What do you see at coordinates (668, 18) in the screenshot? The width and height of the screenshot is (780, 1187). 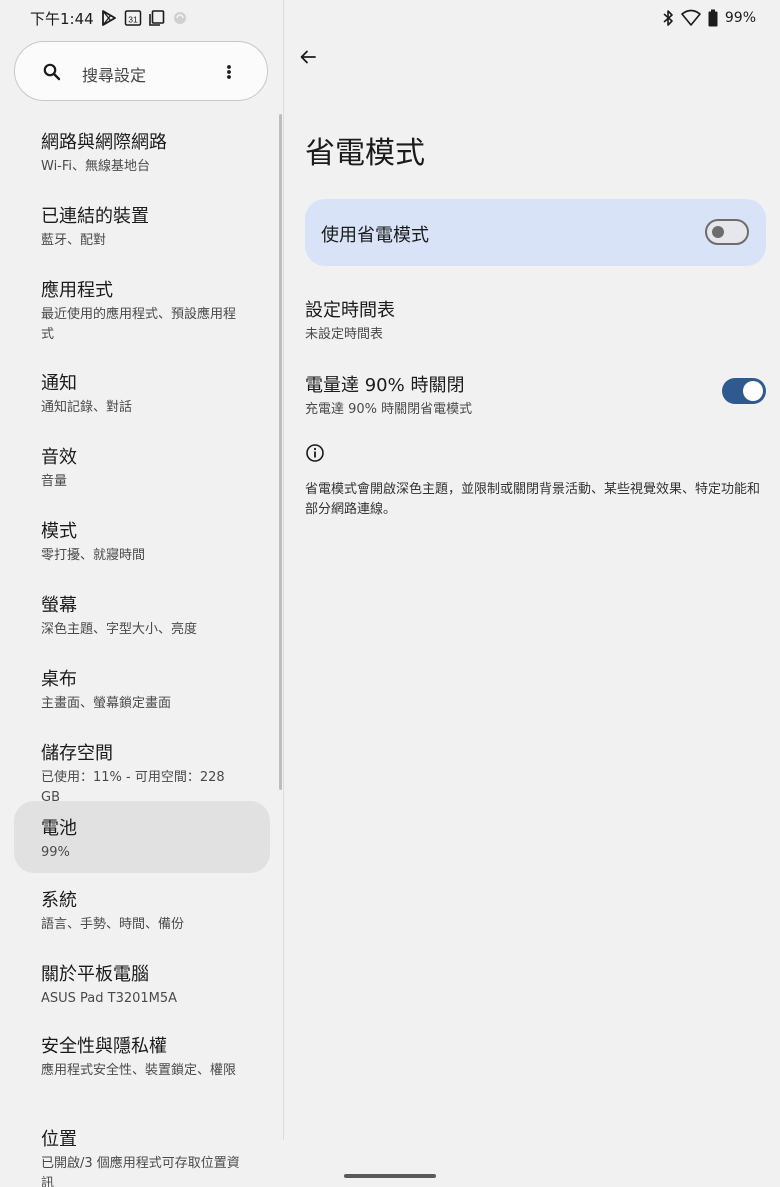 I see `bluetooth-icon` at bounding box center [668, 18].